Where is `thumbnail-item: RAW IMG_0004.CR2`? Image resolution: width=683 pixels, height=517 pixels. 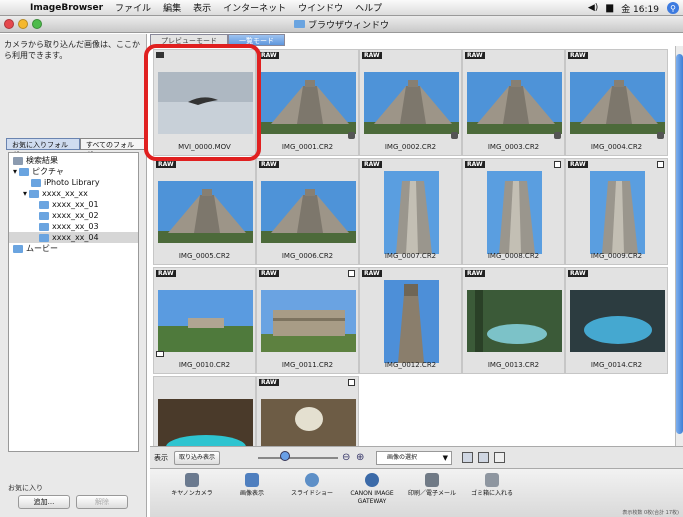 thumbnail-item: RAW IMG_0004.CR2 is located at coordinates (616, 102).